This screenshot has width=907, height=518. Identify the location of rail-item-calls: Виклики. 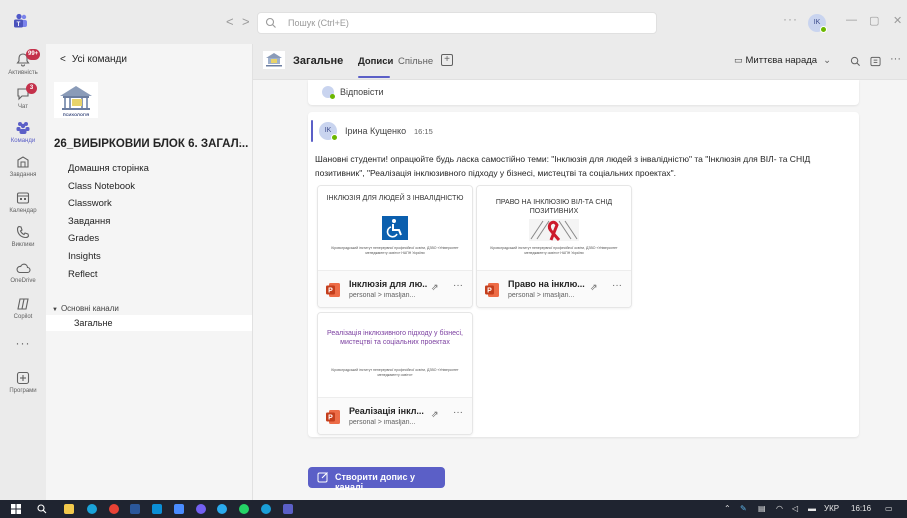
(23, 236).